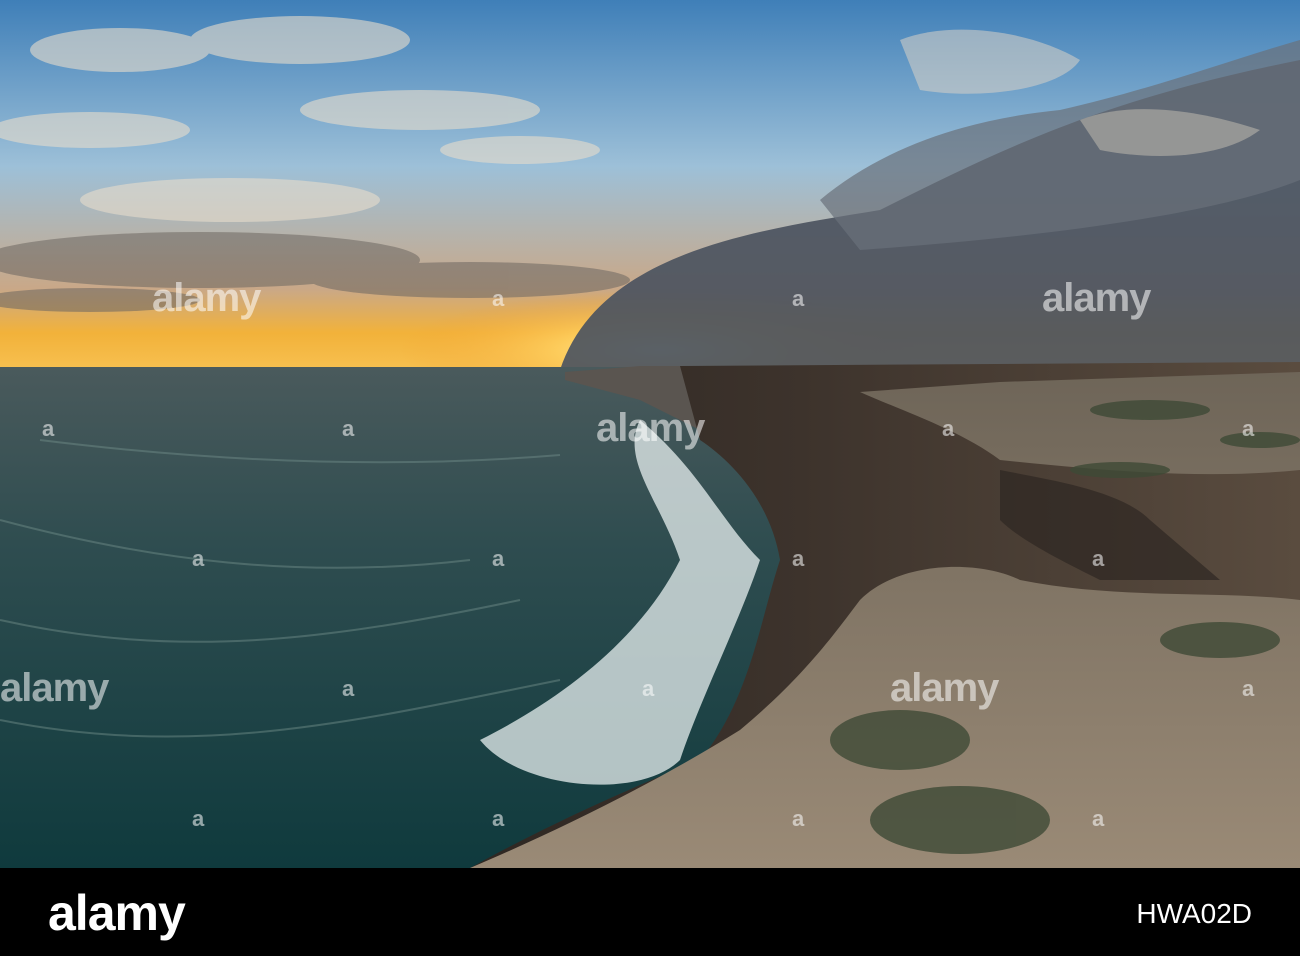  Describe the element at coordinates (1194, 913) in the screenshot. I see `image-id: HWA02D` at that location.